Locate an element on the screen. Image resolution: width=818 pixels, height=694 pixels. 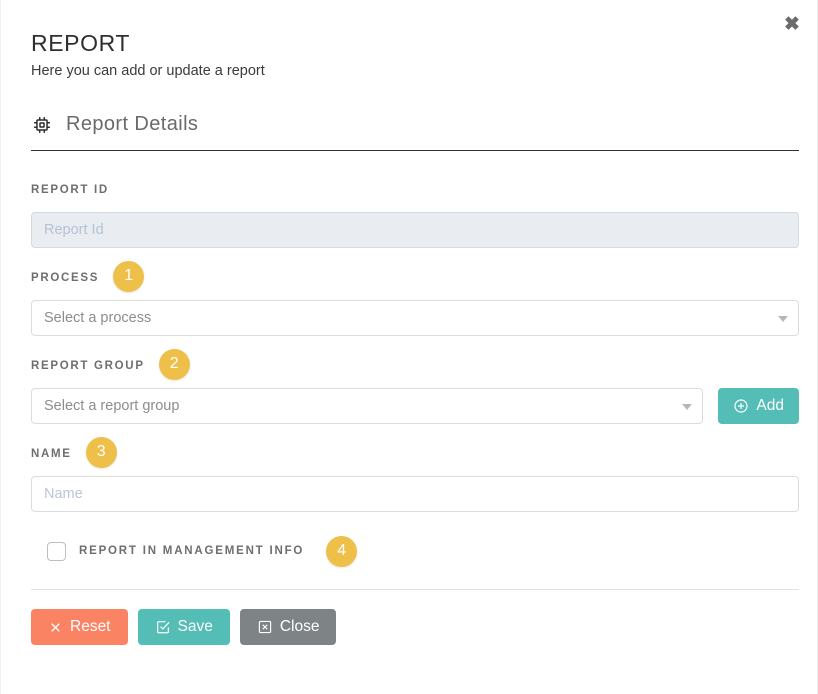
report-group-select: Select a report group is located at coordinates (367, 406).